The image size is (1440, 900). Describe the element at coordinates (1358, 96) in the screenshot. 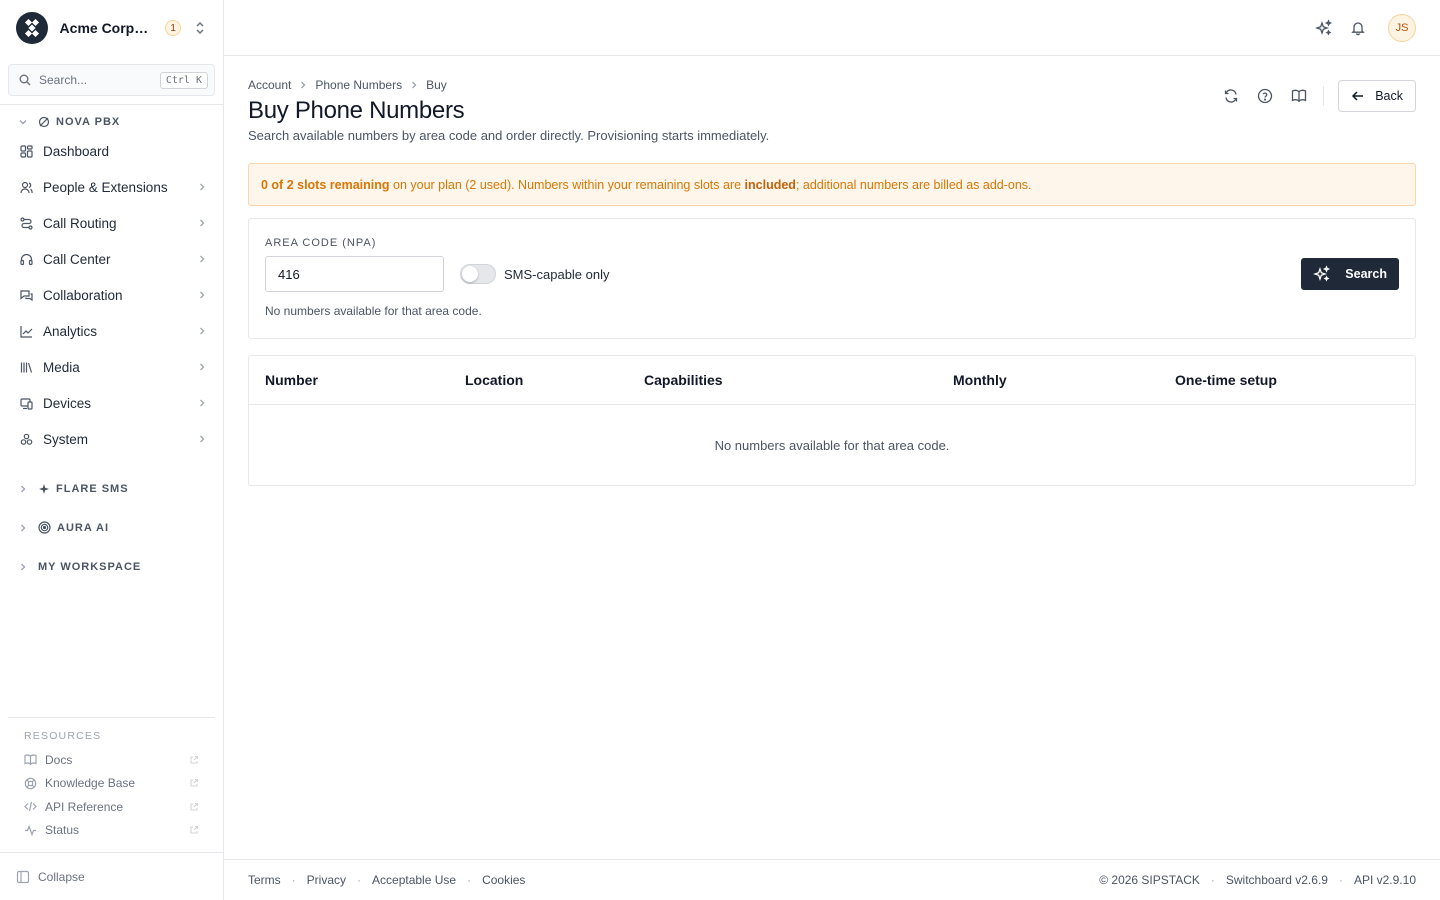

I see `arrow-left-icon` at that location.